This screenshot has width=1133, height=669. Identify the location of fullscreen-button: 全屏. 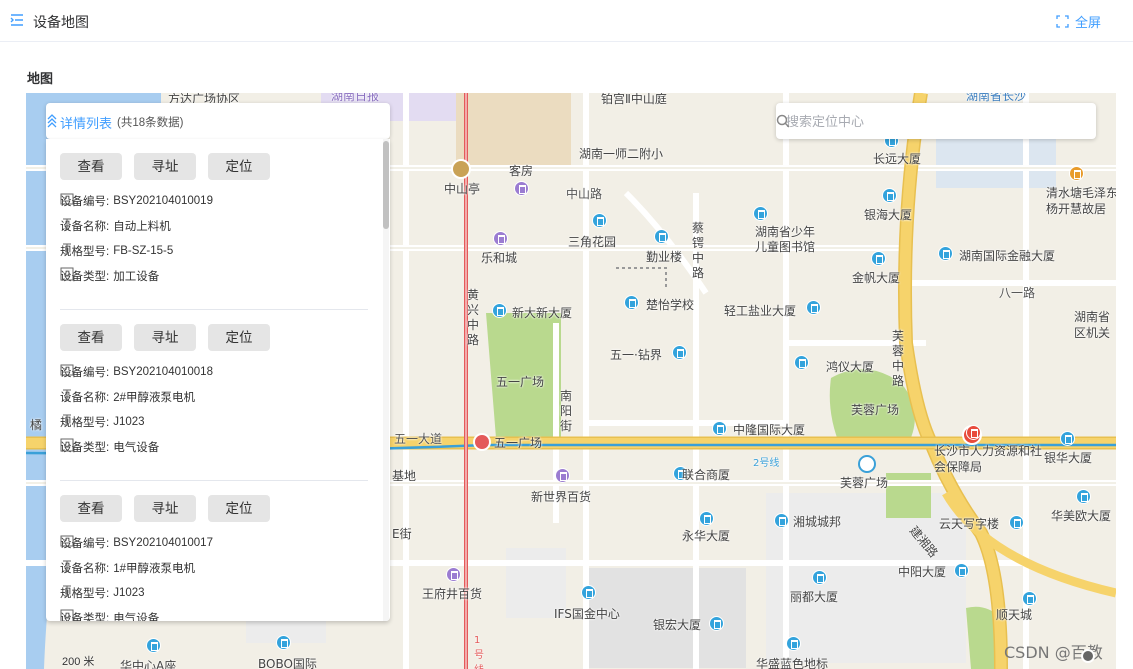
(1078, 21).